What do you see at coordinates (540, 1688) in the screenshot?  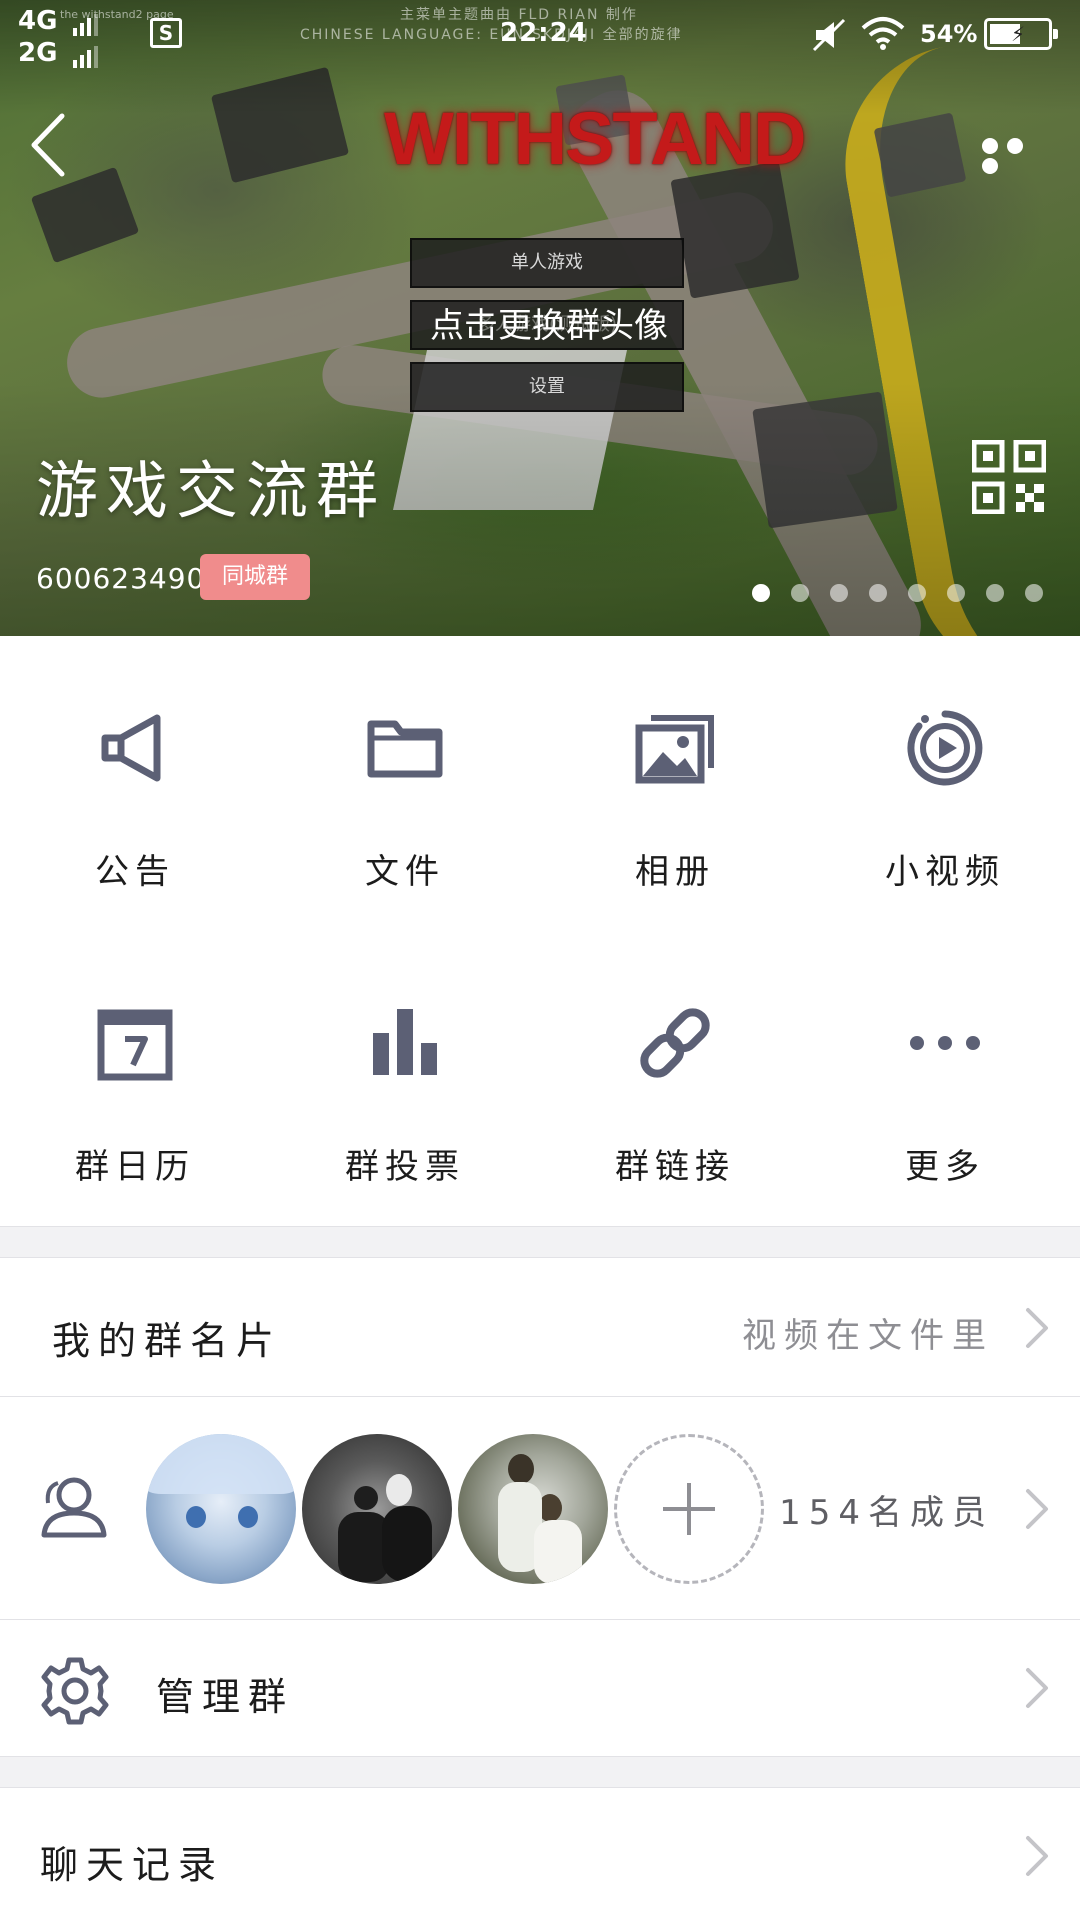 I see `manage-group-row: 管理群` at bounding box center [540, 1688].